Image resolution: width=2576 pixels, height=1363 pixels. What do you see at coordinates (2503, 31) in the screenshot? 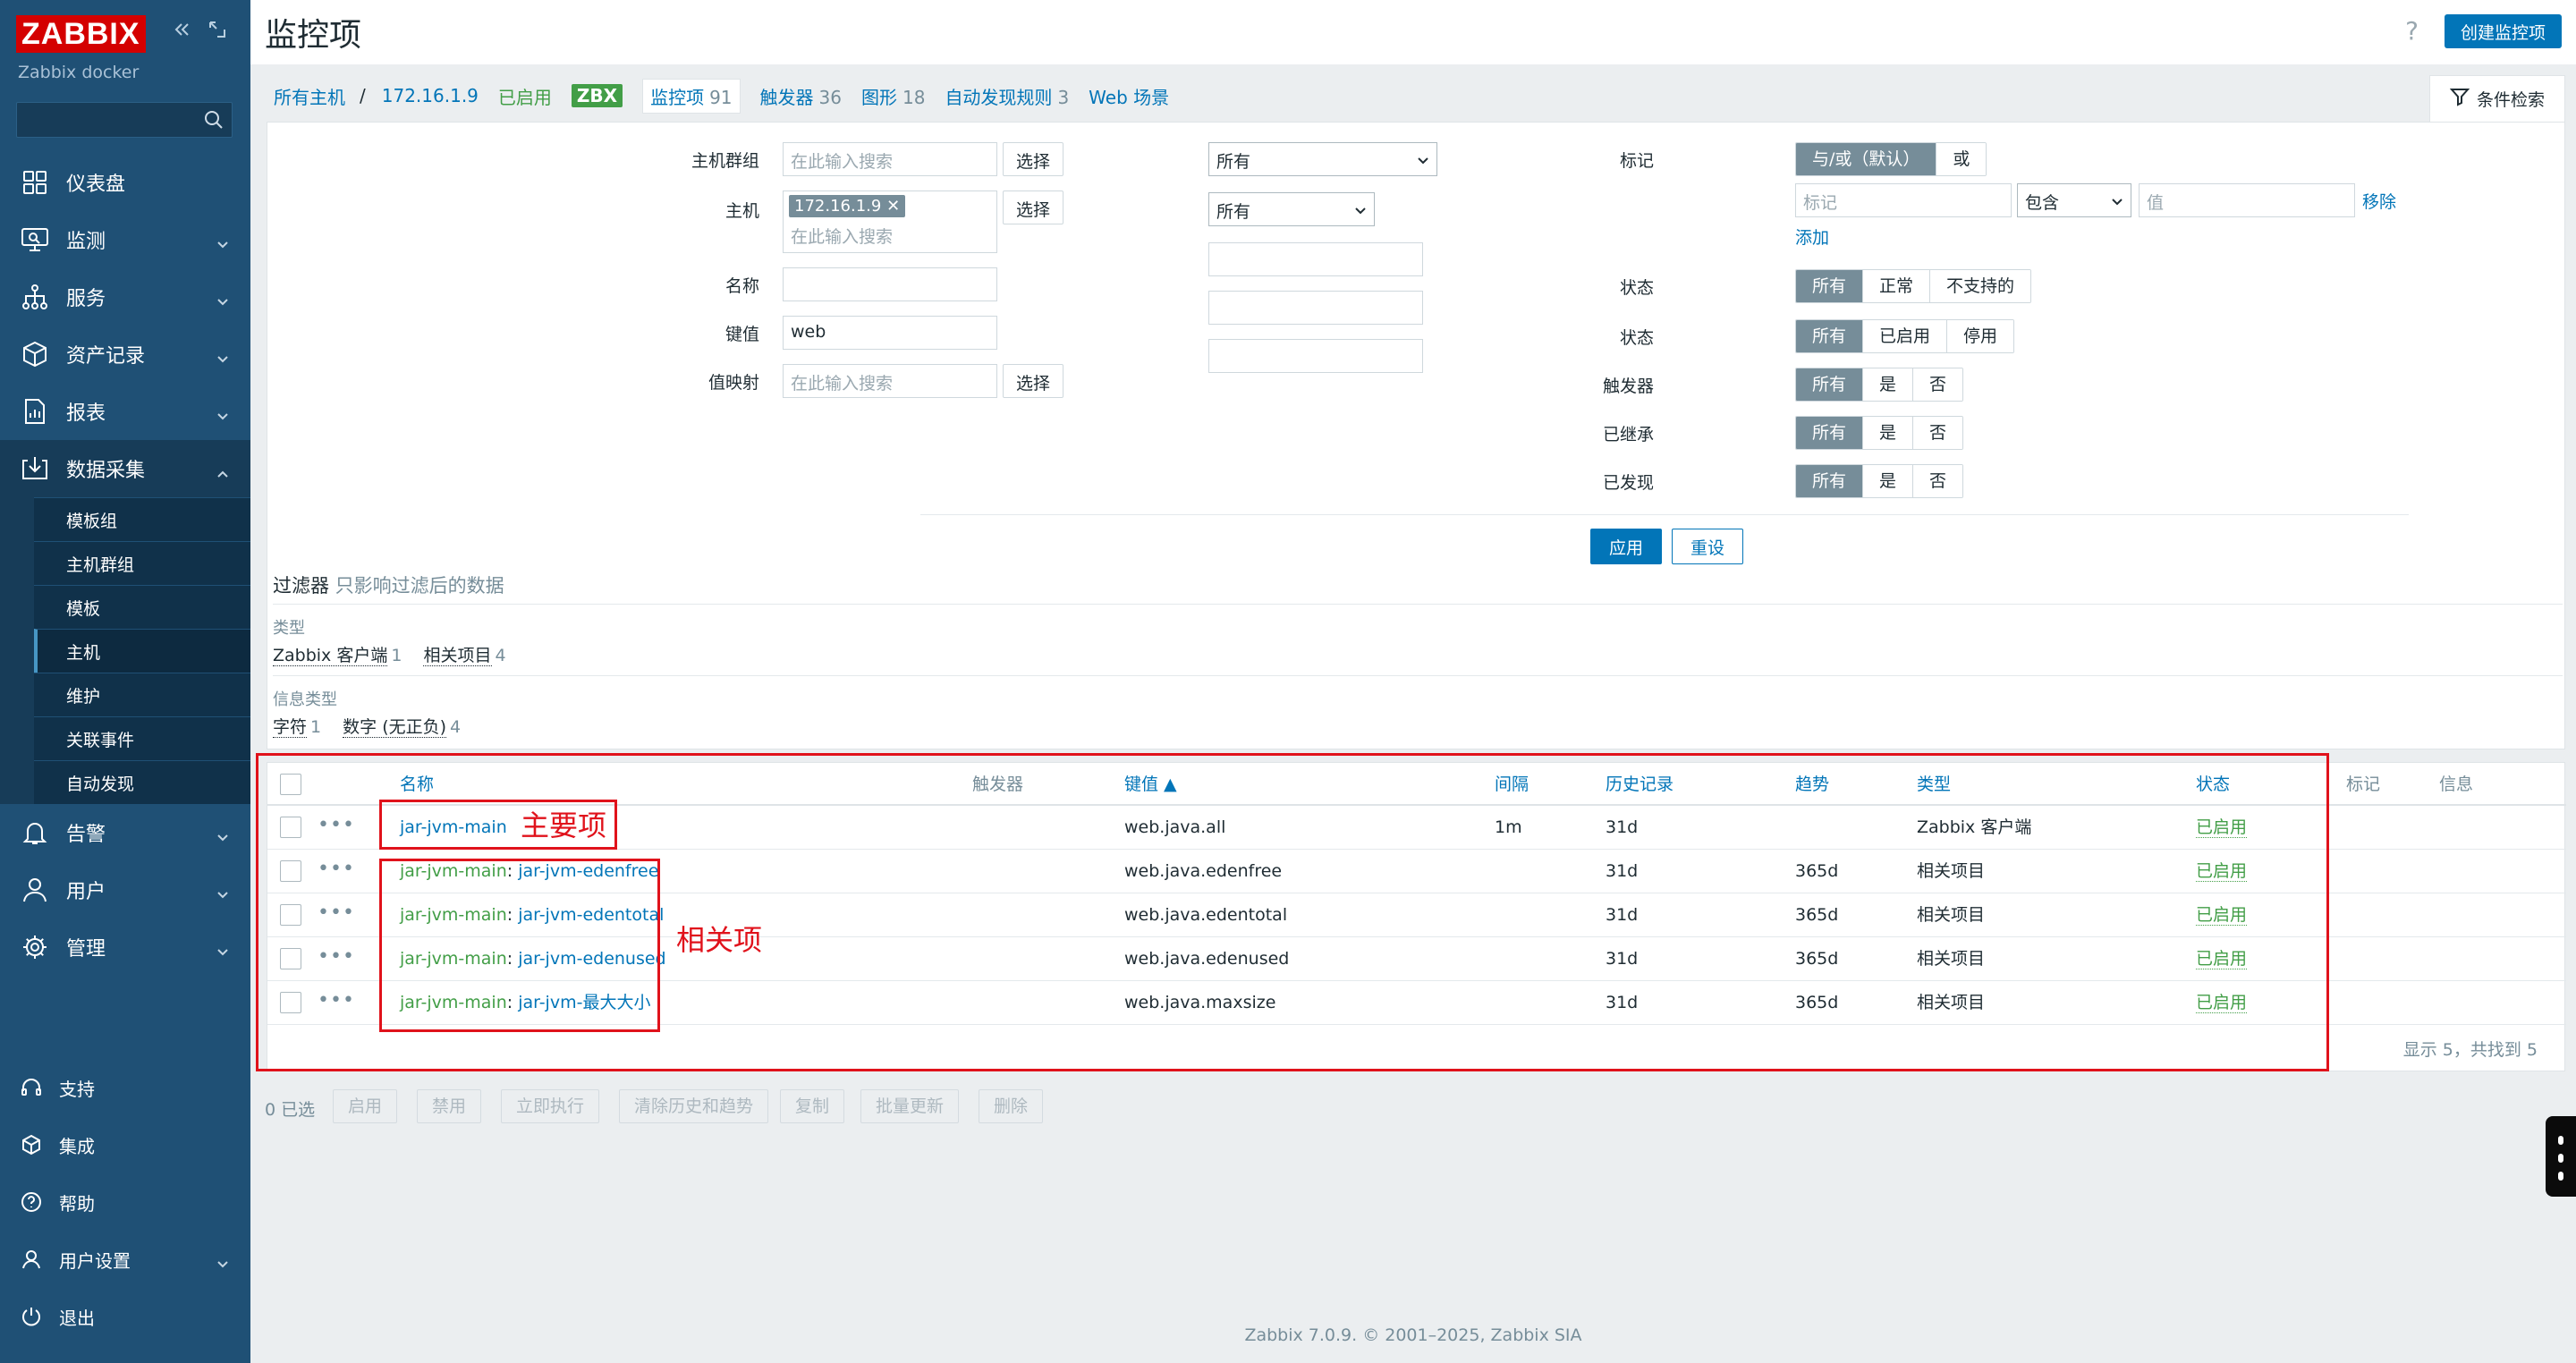
I see `create-item-button: 创建监控项` at bounding box center [2503, 31].